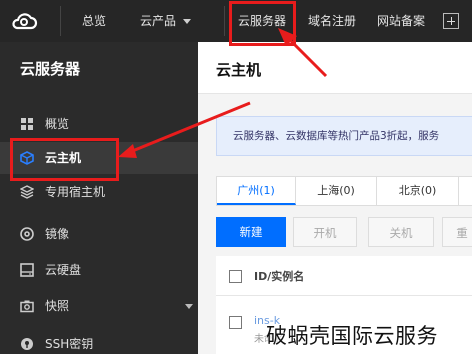 This screenshot has width=472, height=354. What do you see at coordinates (418, 191) in the screenshot?
I see `tab-beijing: 北京(0)` at bounding box center [418, 191].